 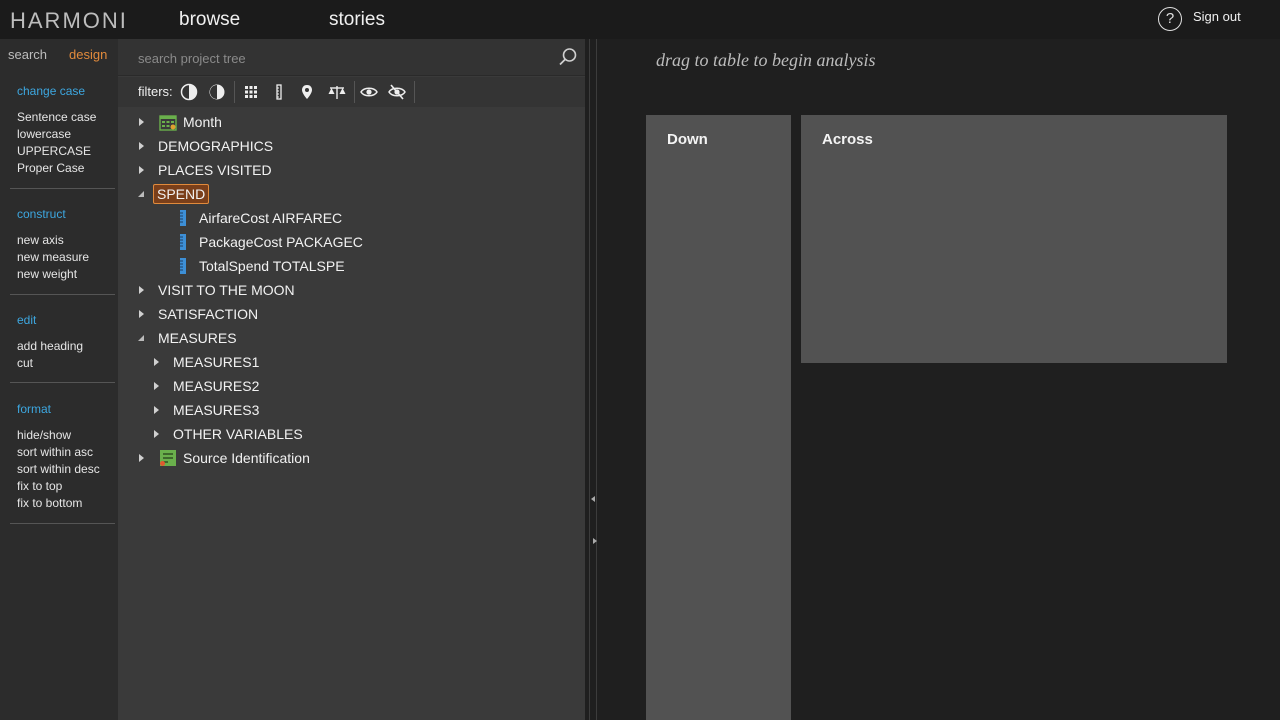 I want to click on sign-out-link: Sign out, so click(x=1217, y=16).